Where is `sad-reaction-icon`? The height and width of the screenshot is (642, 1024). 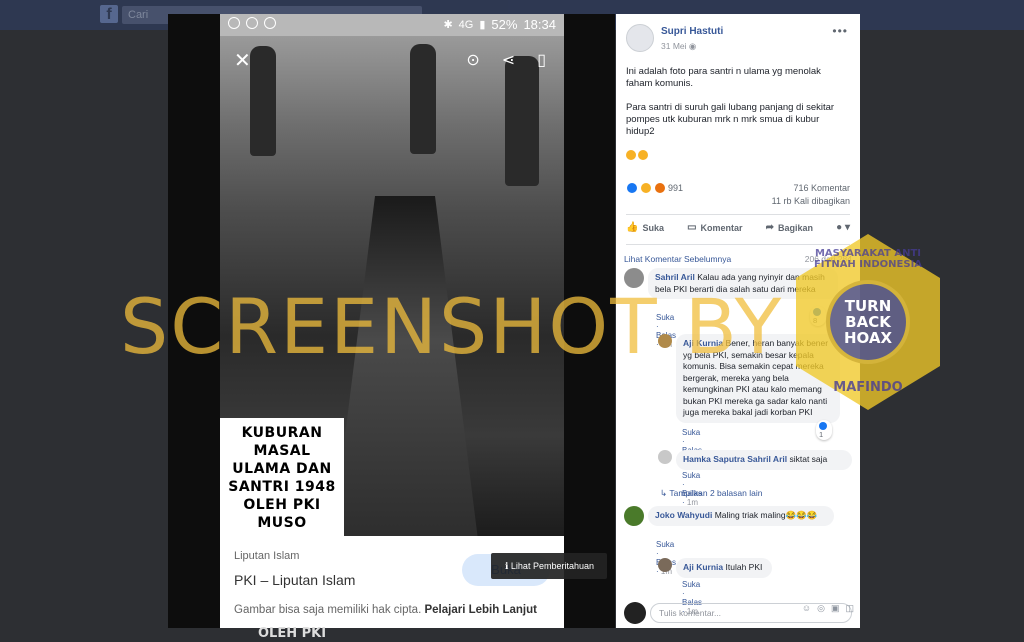 sad-reaction-icon is located at coordinates (646, 188).